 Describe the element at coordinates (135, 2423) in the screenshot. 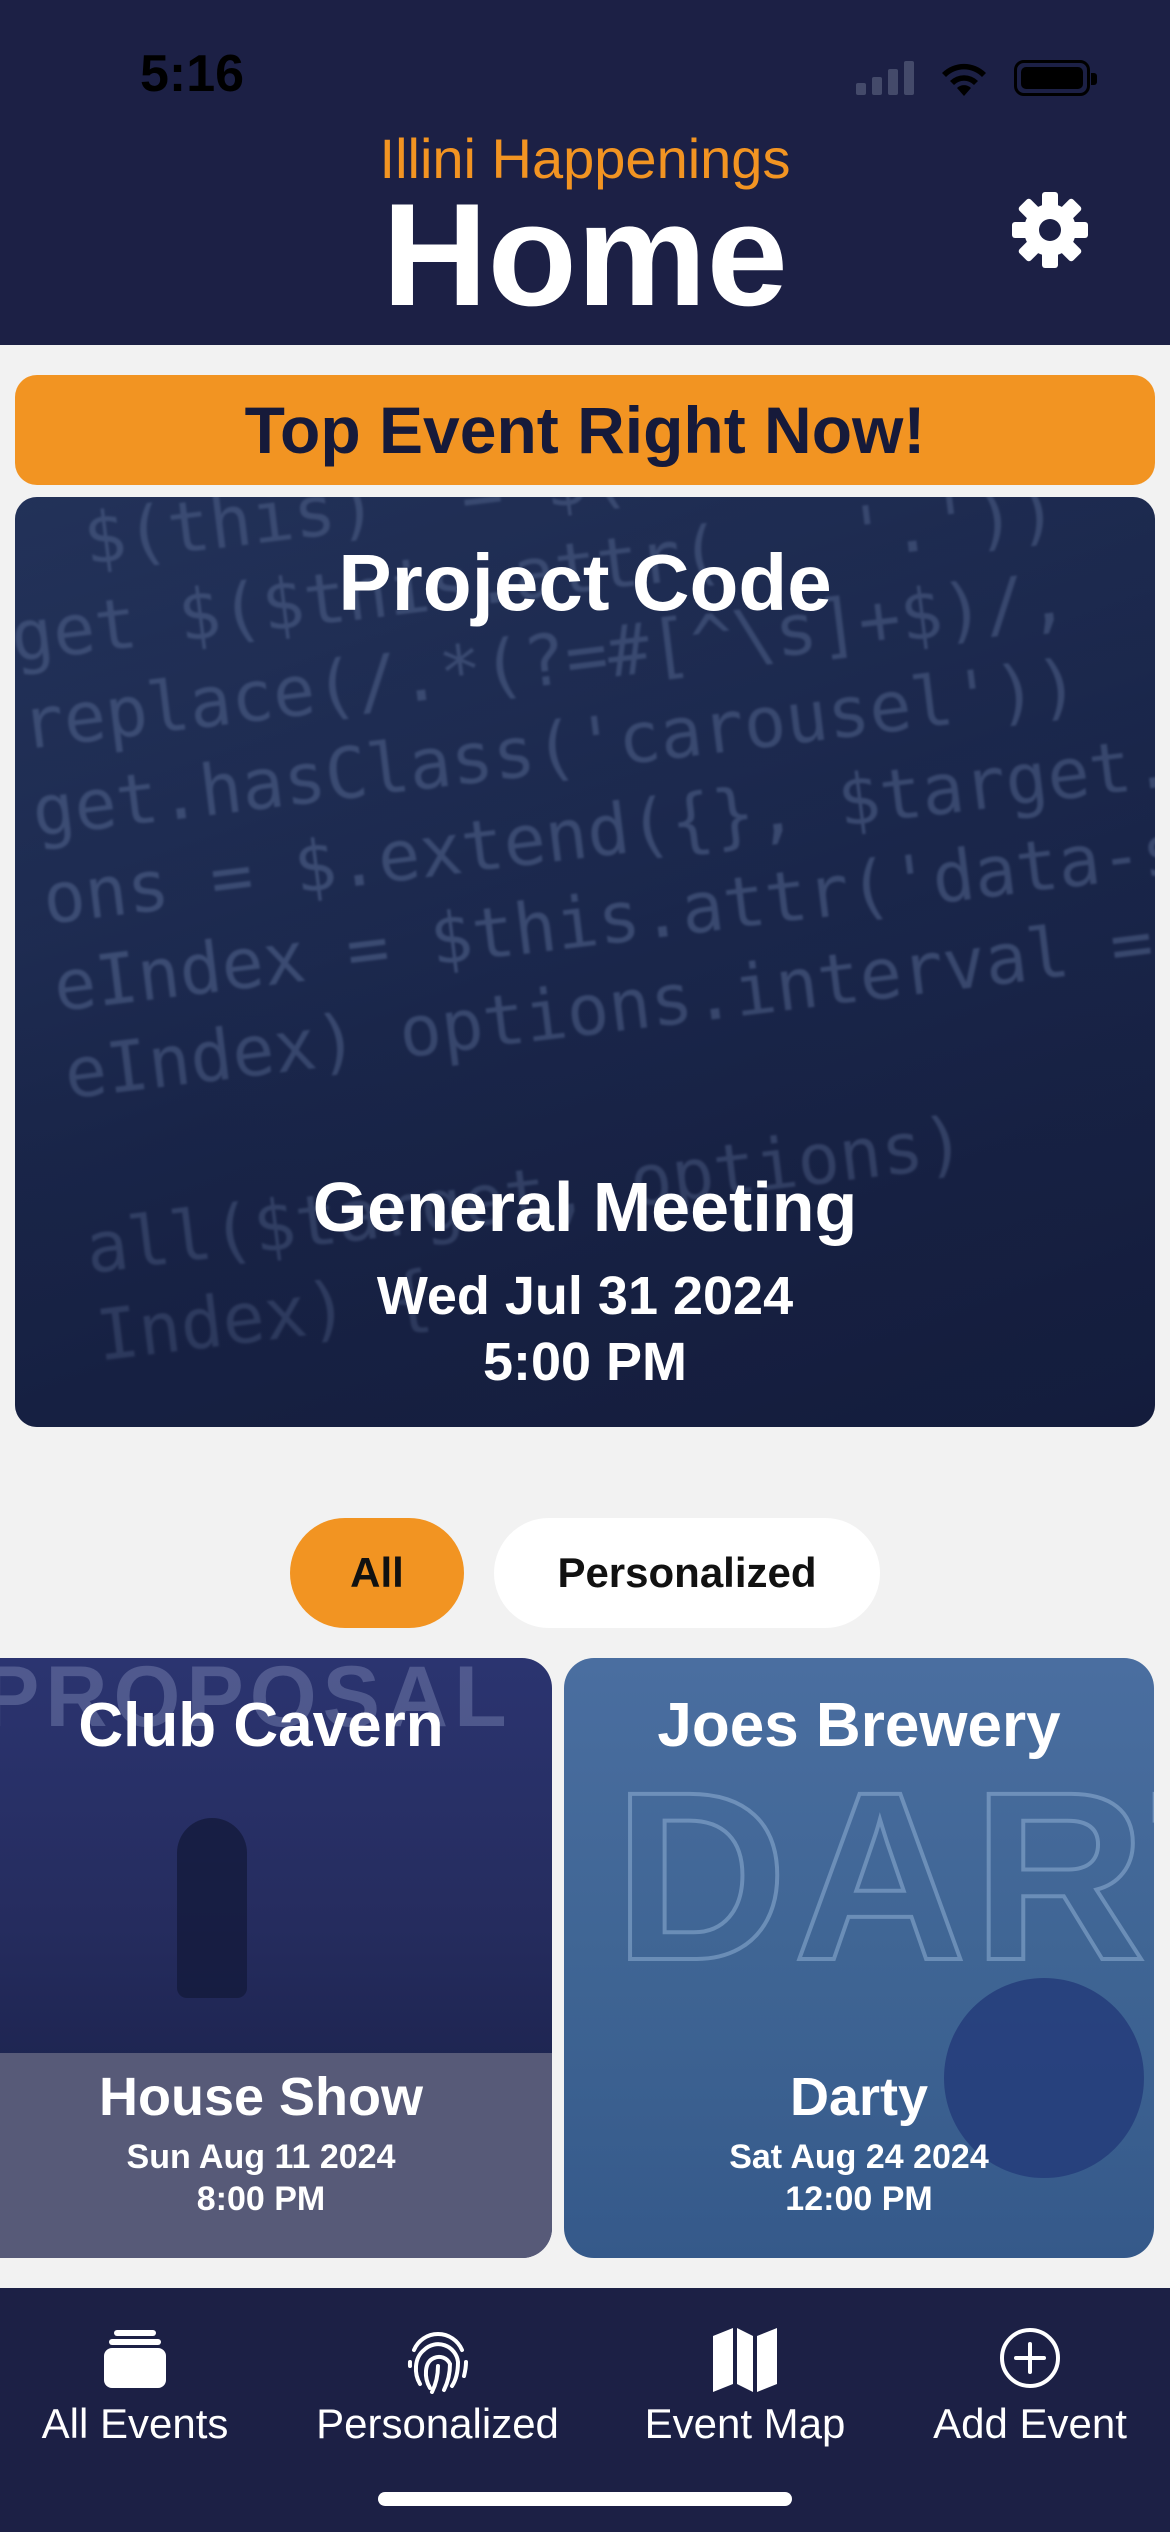

I see `tab-label: All Events` at that location.